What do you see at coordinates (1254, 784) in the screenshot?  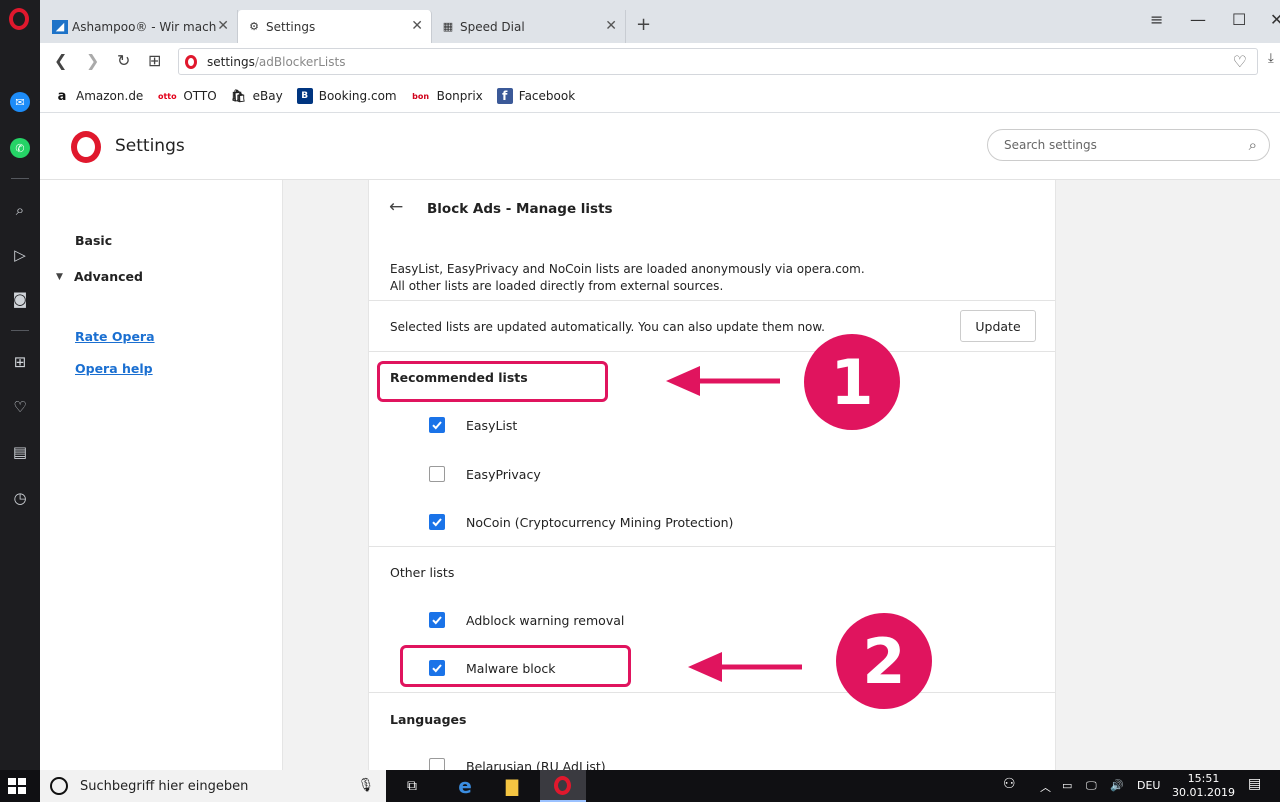 I see `notification-icon: ▤` at bounding box center [1254, 784].